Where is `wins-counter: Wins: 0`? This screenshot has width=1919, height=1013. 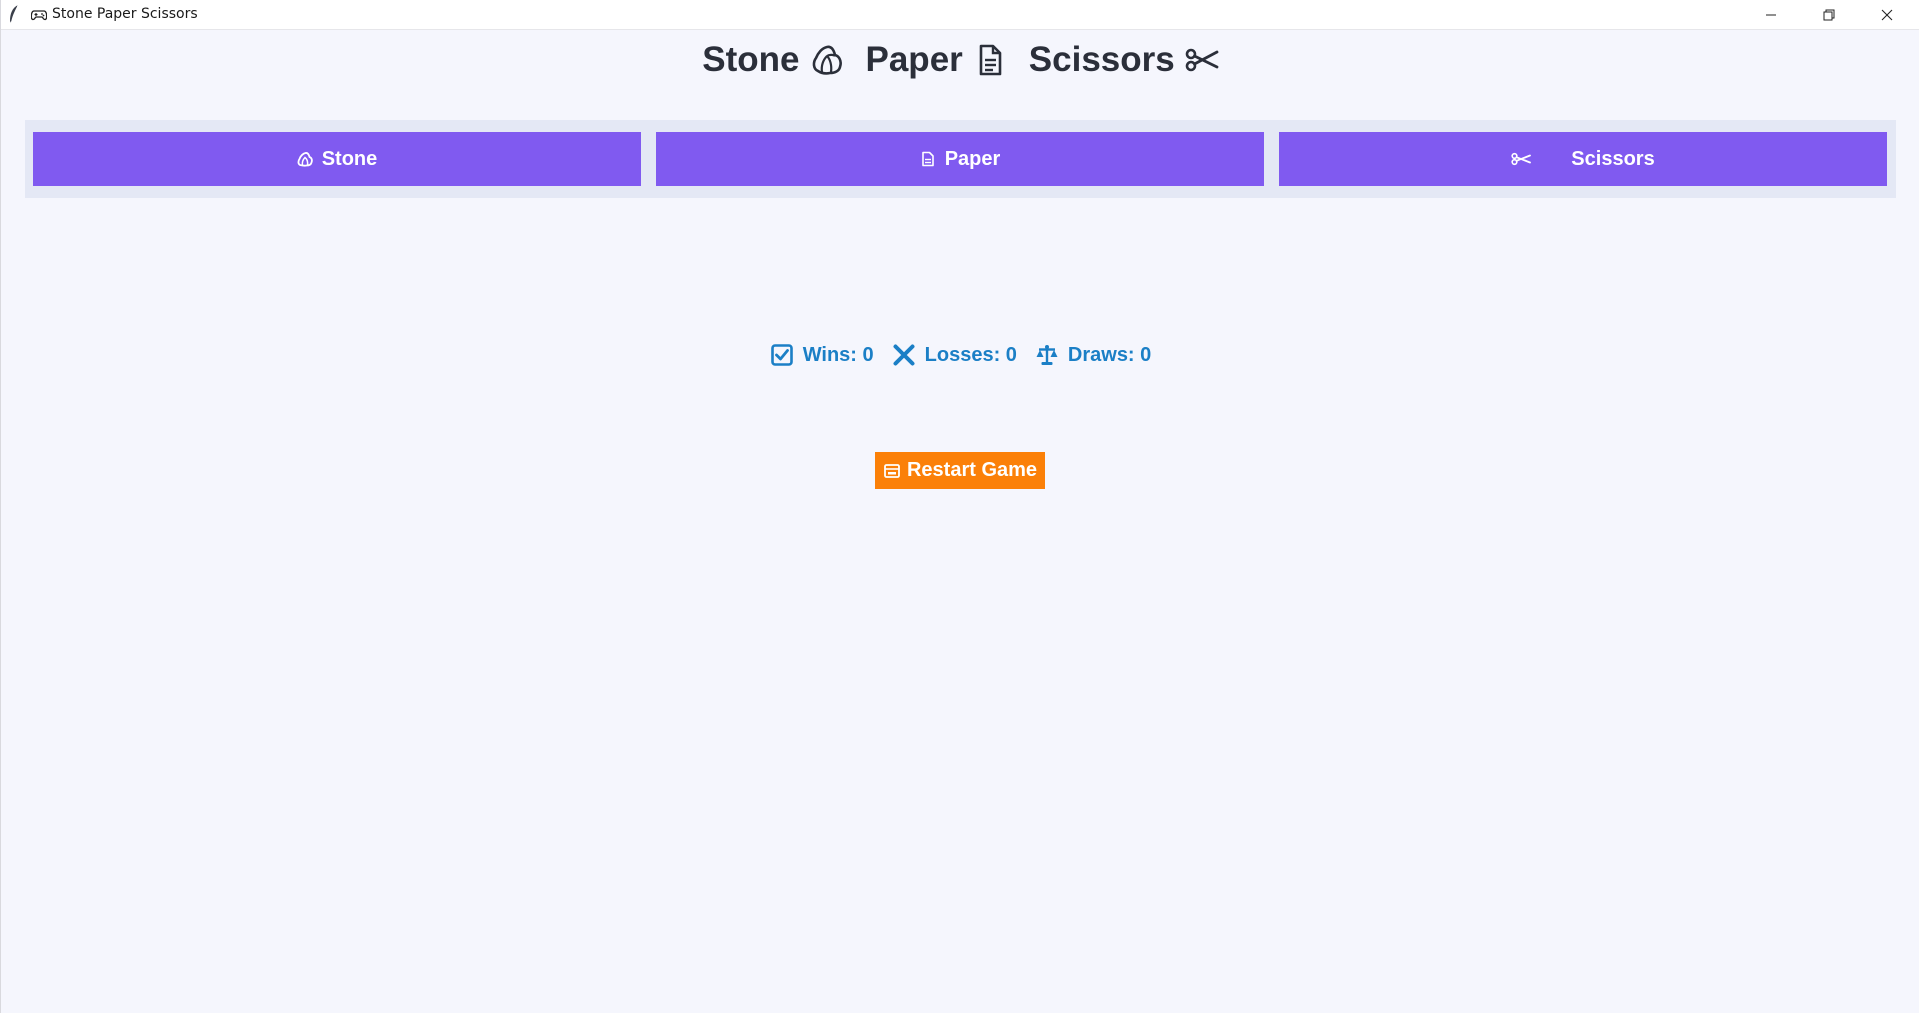 wins-counter: Wins: 0 is located at coordinates (822, 355).